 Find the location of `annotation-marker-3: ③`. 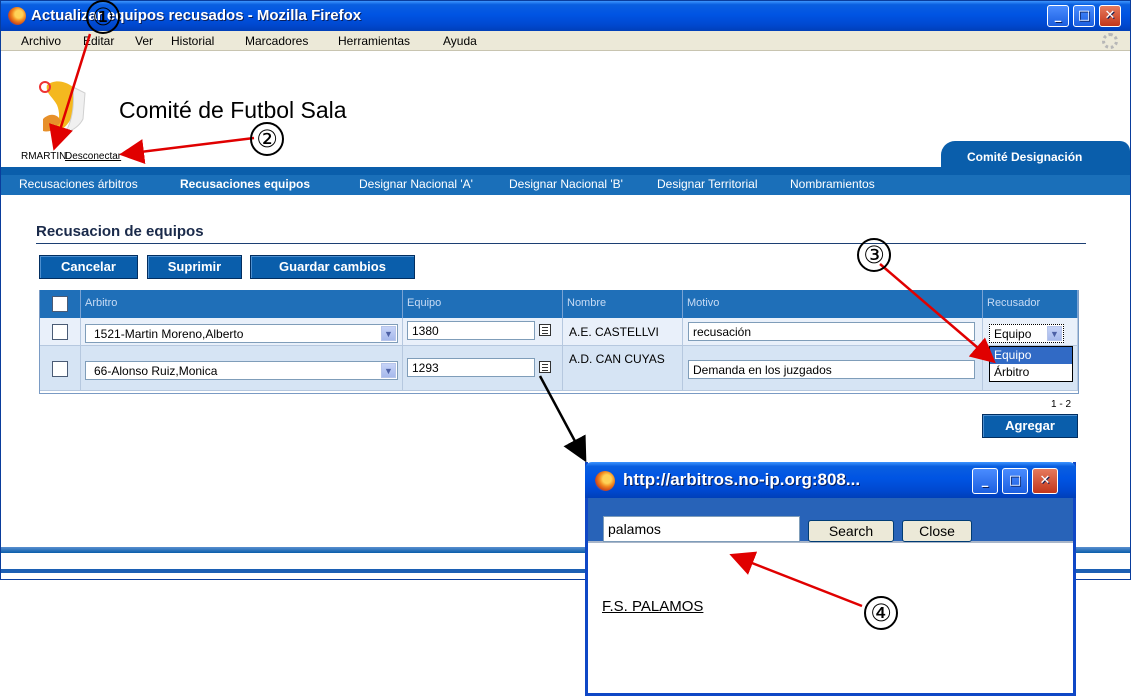

annotation-marker-3: ③ is located at coordinates (874, 255).